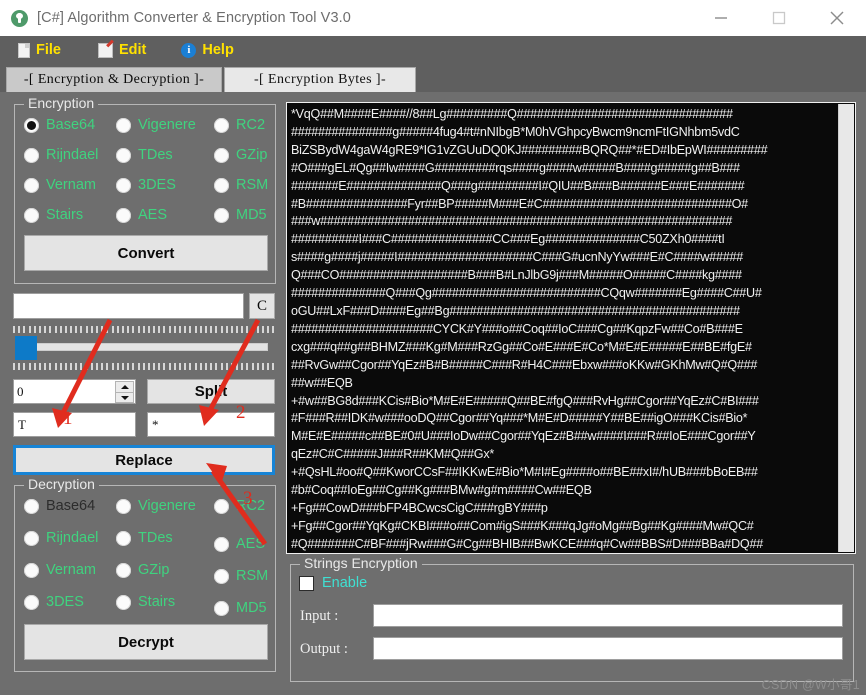 The width and height of the screenshot is (866, 695). Describe the element at coordinates (61, 484) in the screenshot. I see `decryption-group-title: Decryption` at that location.